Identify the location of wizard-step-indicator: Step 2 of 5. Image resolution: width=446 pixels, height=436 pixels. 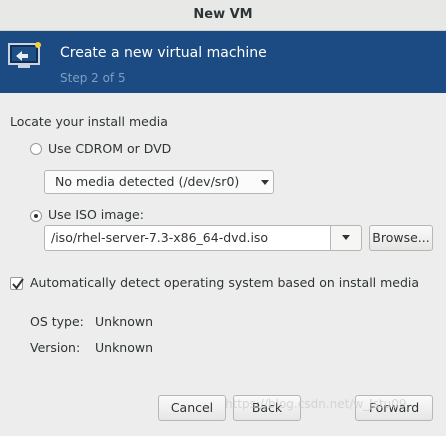
(93, 78).